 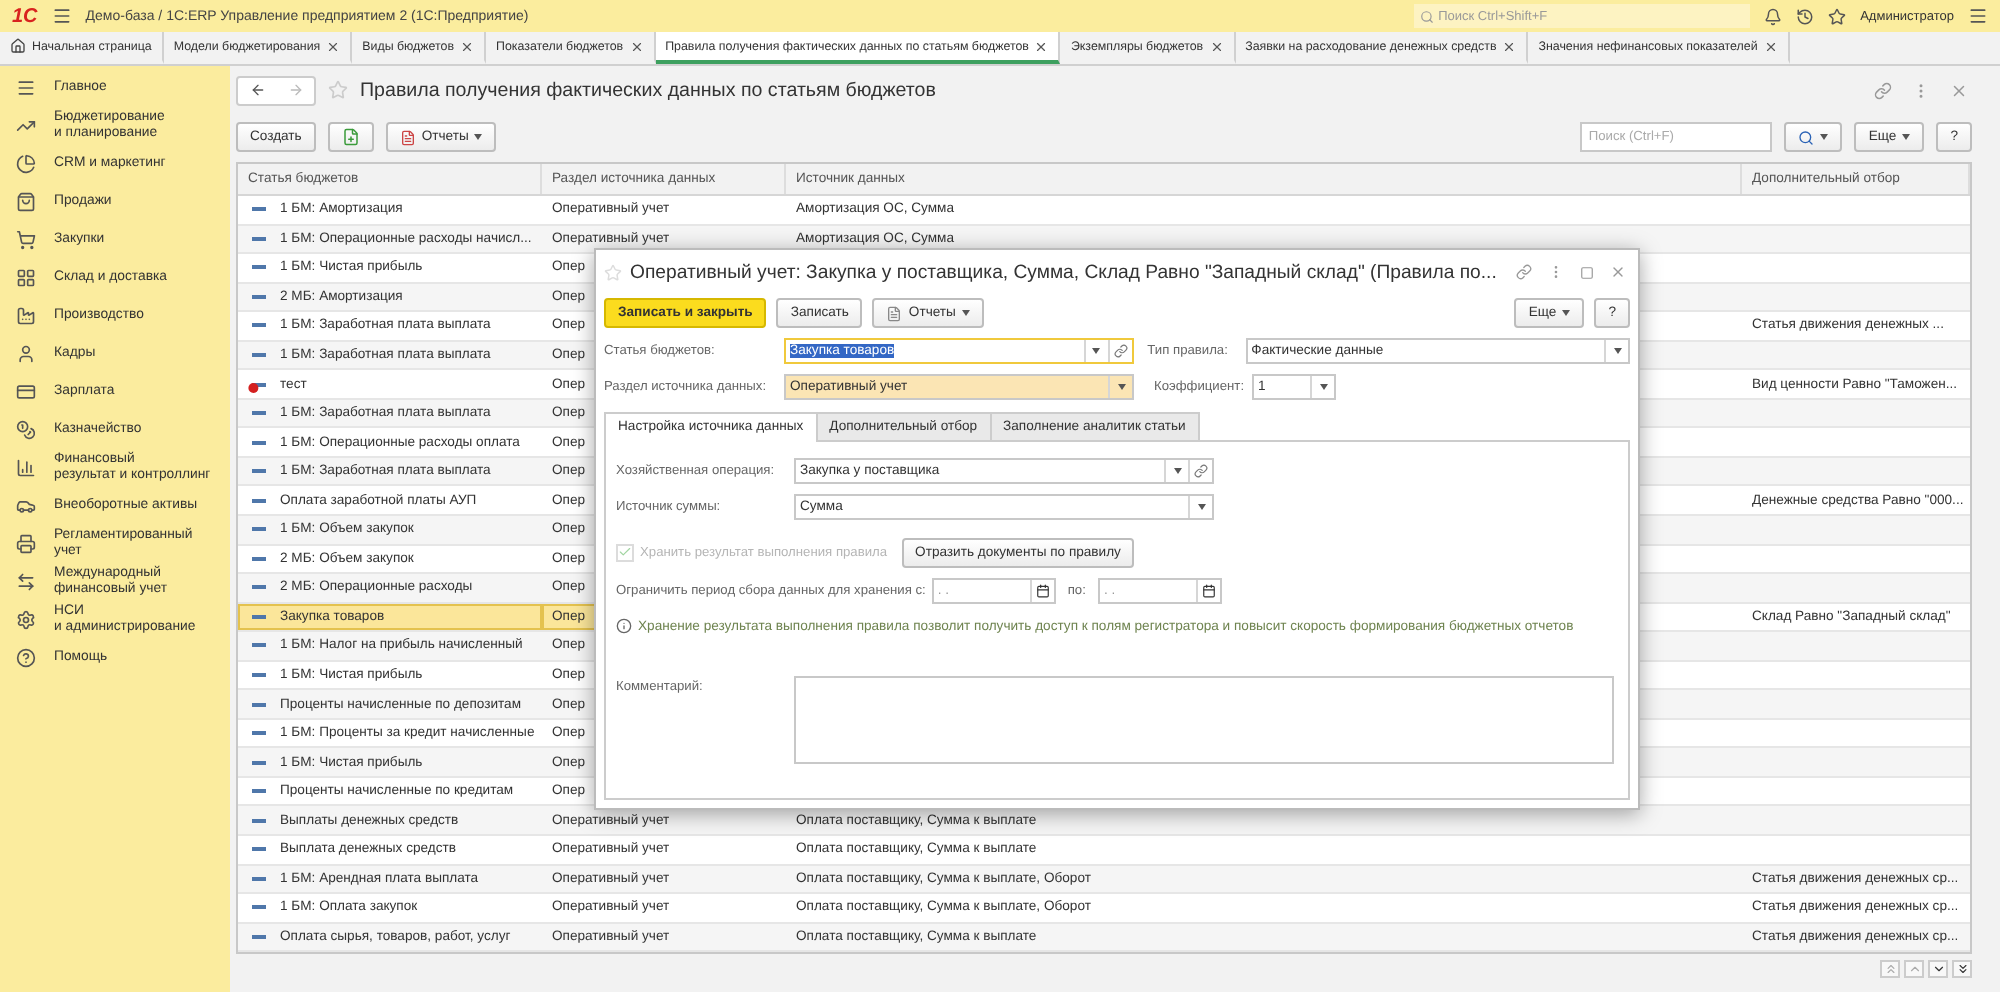 I want to click on search-button, so click(x=1813, y=137).